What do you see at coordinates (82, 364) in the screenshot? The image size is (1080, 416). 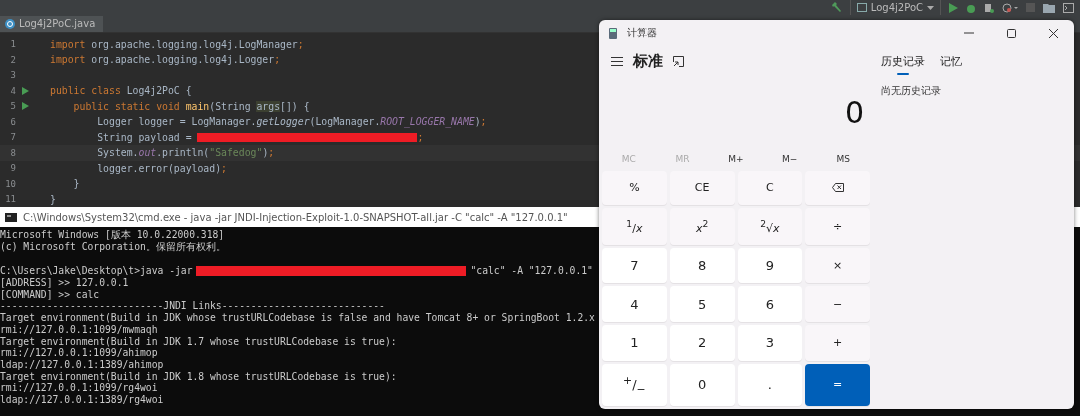 I see `console-text: ldap://127.0.0.1:1389/ahimop` at bounding box center [82, 364].